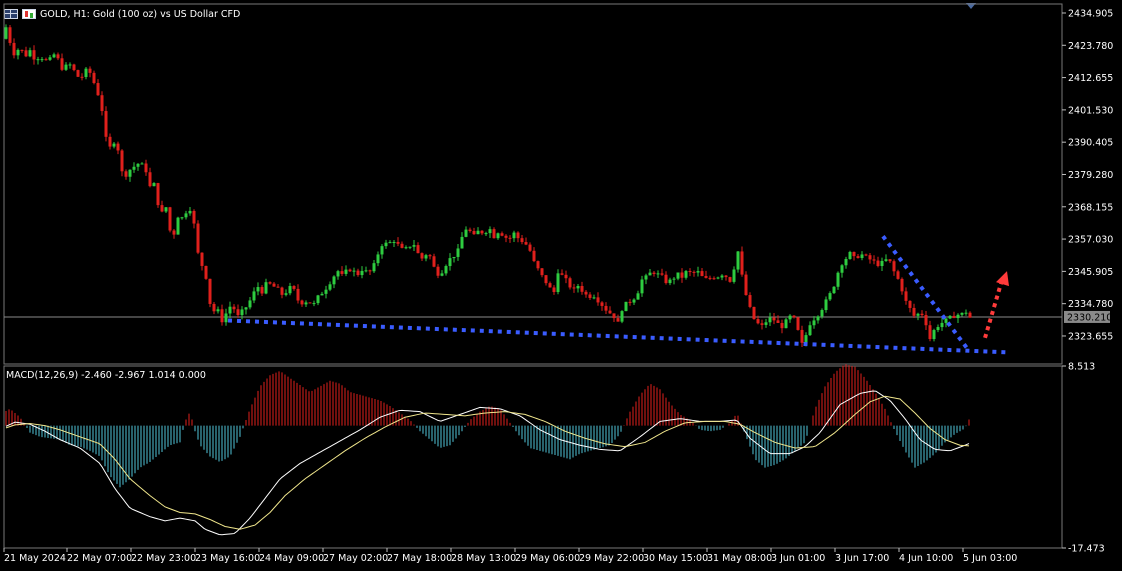  Describe the element at coordinates (1002, 279) in the screenshot. I see `forecast-arrow-head` at that location.